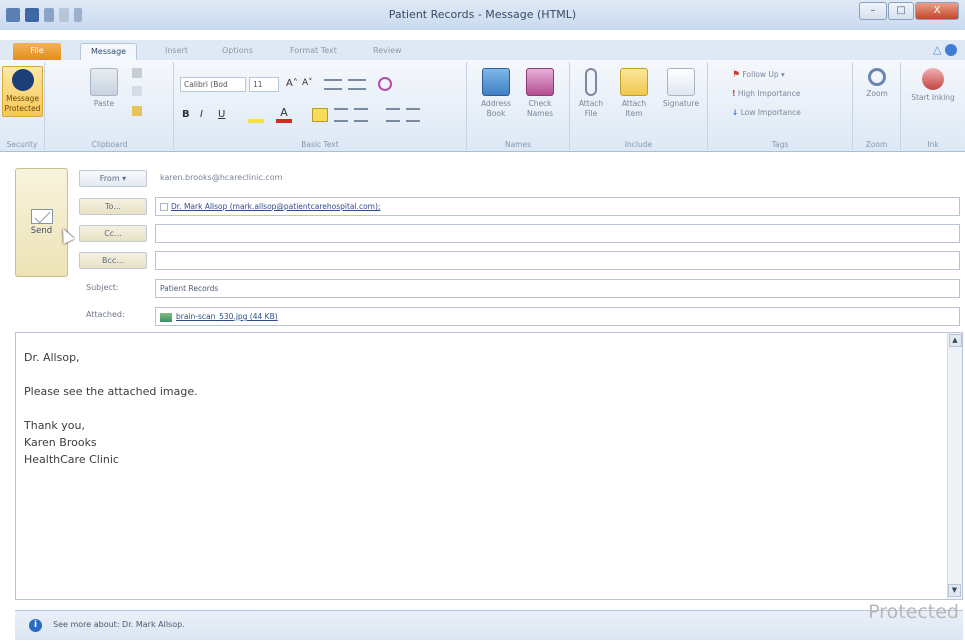  I want to click on group-label-tags: Tags, so click(780, 144).